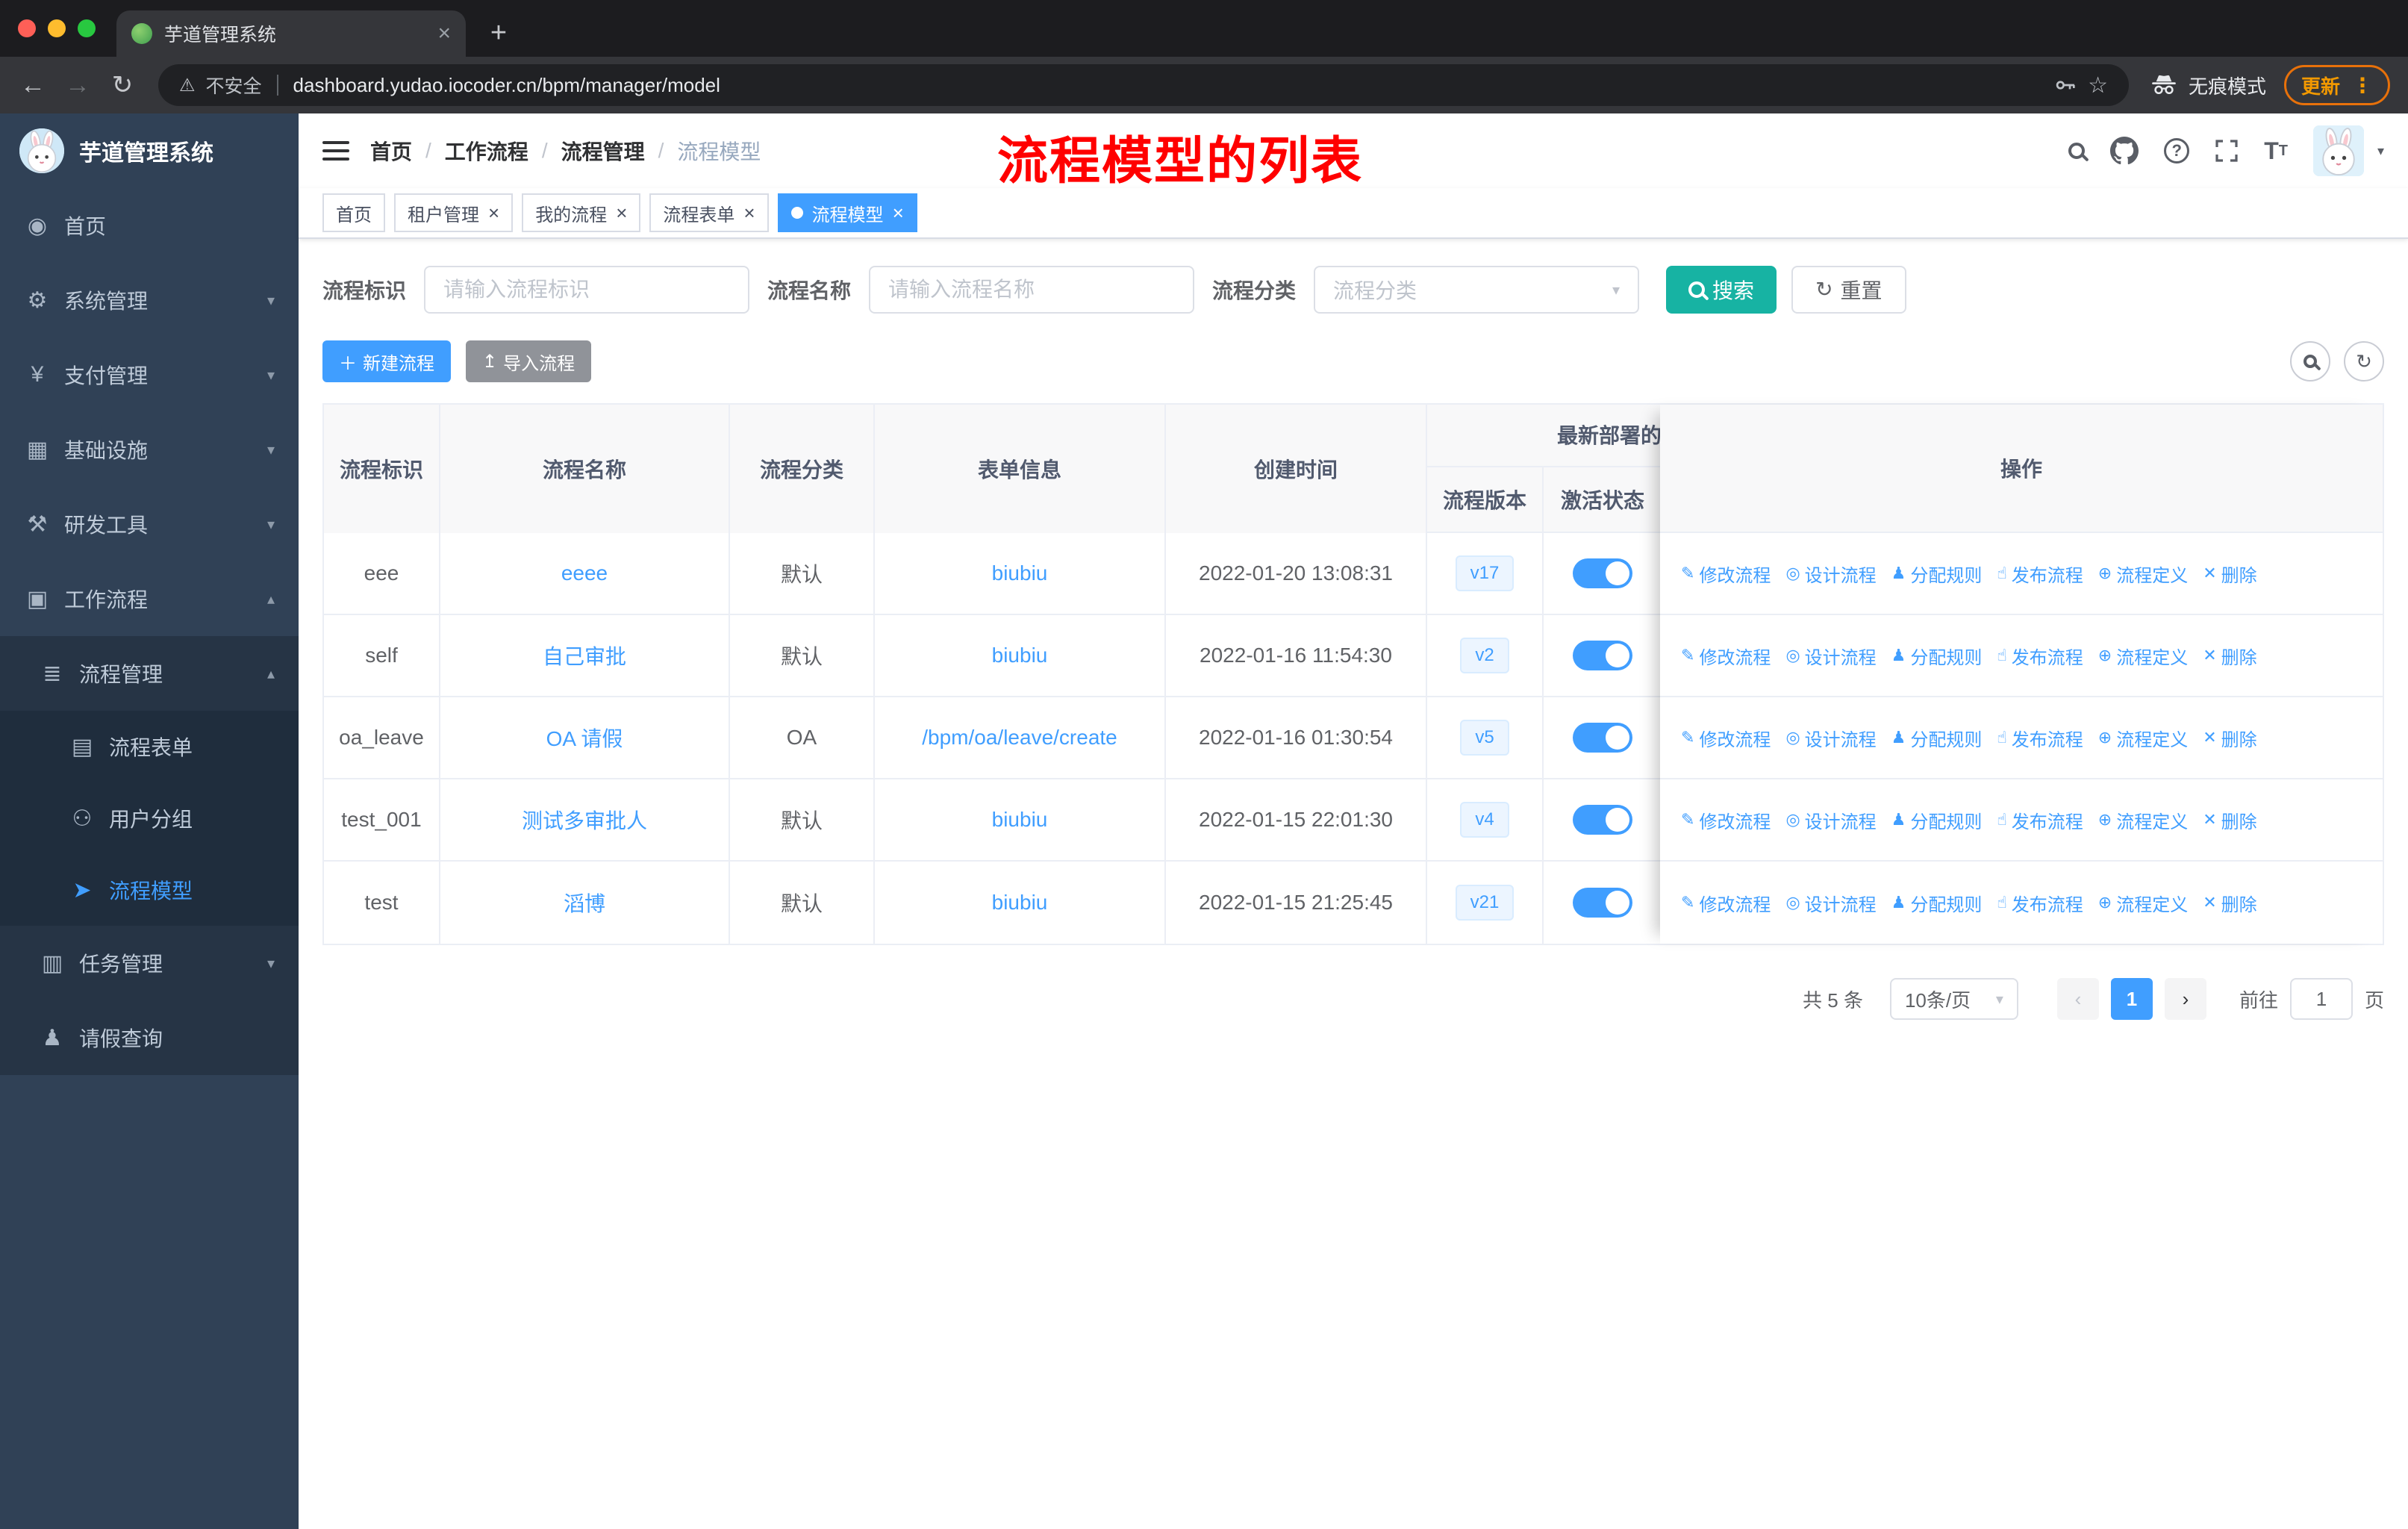  Describe the element at coordinates (584, 820) in the screenshot. I see `model-name-link: 测试多审批人` at that location.